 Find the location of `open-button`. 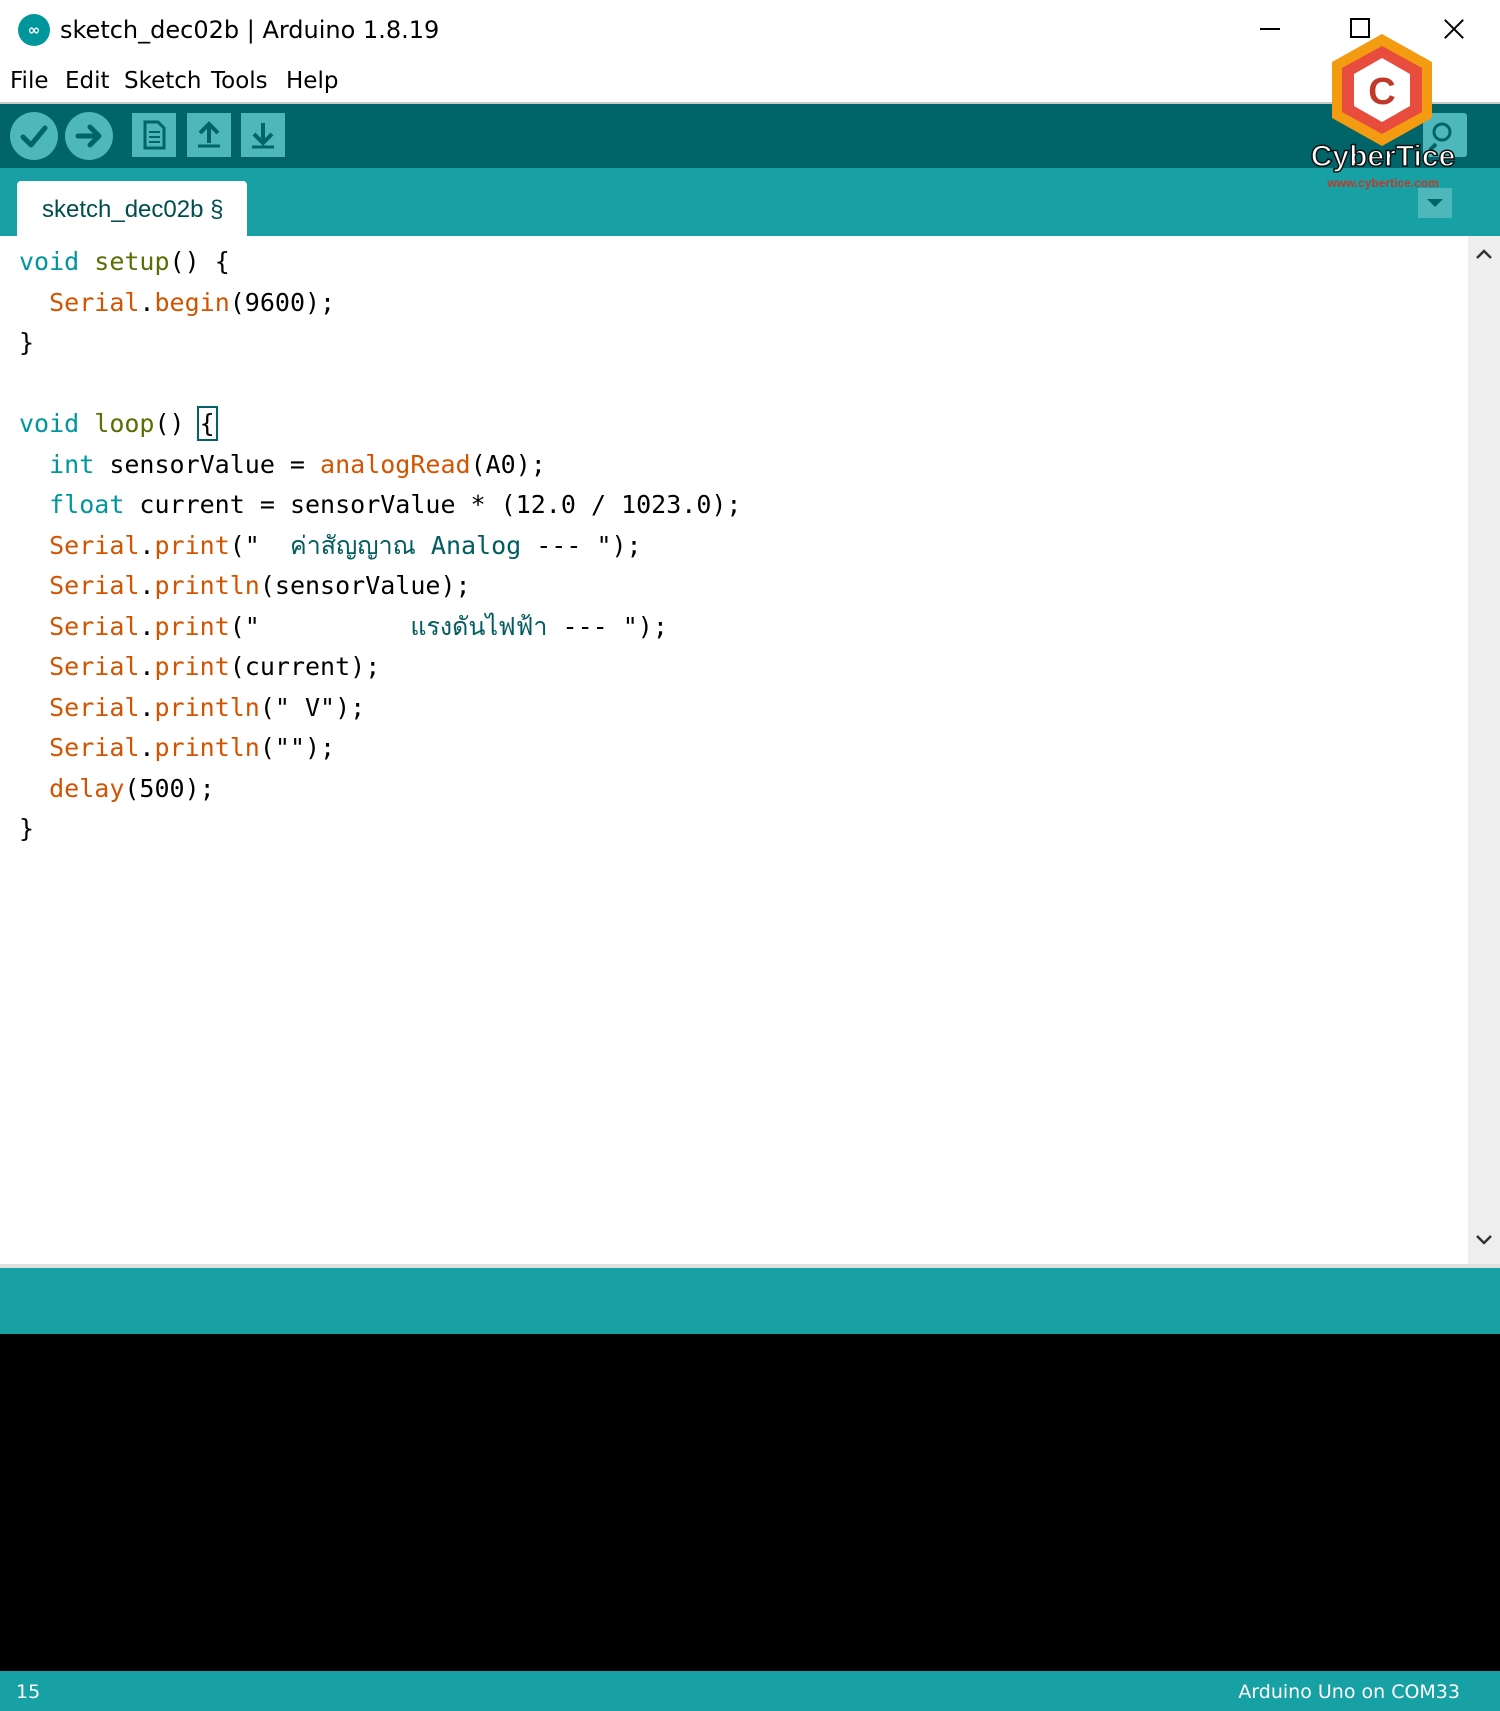

open-button is located at coordinates (209, 135).